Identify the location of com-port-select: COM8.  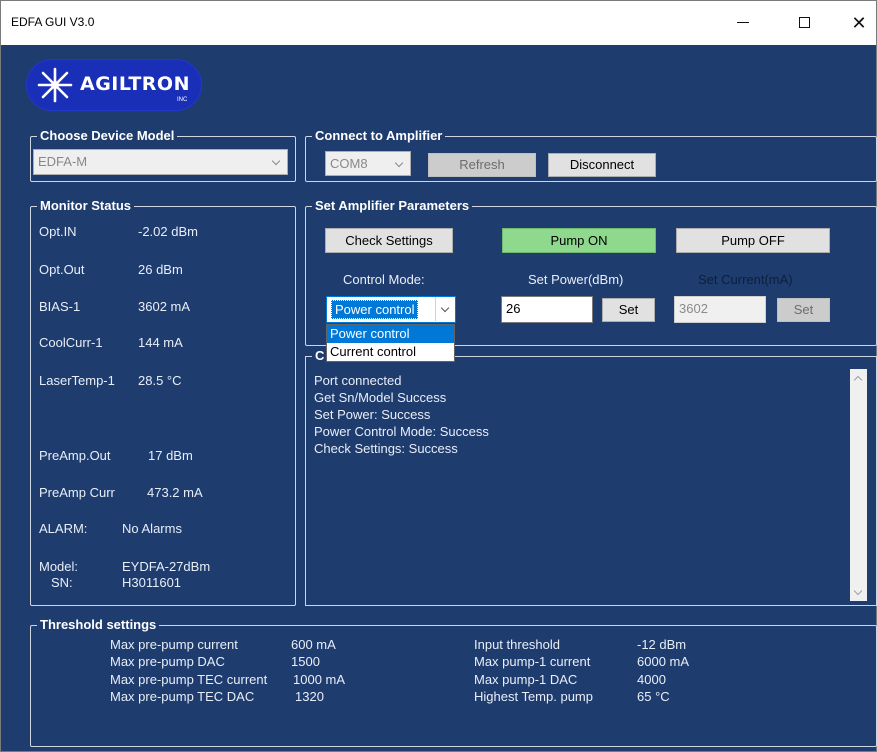
(368, 163).